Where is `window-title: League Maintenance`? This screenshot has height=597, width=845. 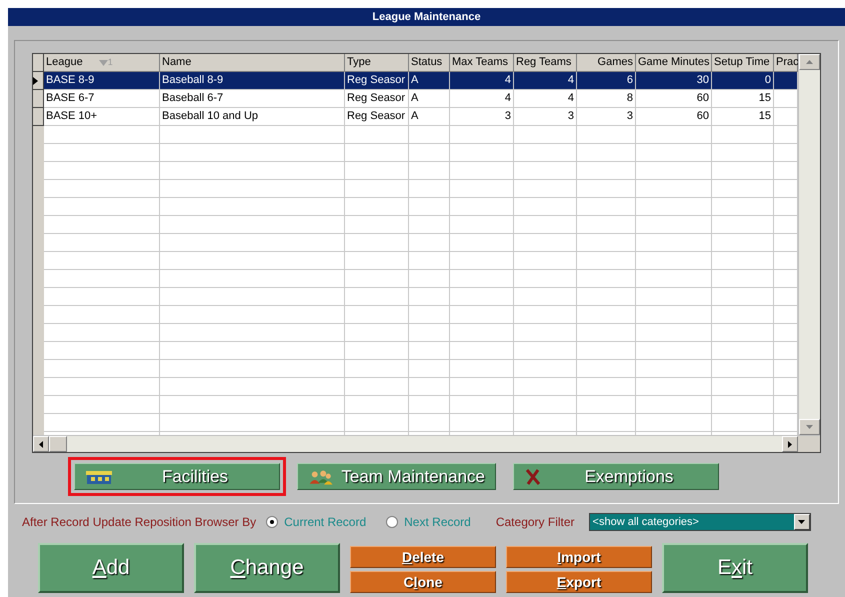 window-title: League Maintenance is located at coordinates (426, 17).